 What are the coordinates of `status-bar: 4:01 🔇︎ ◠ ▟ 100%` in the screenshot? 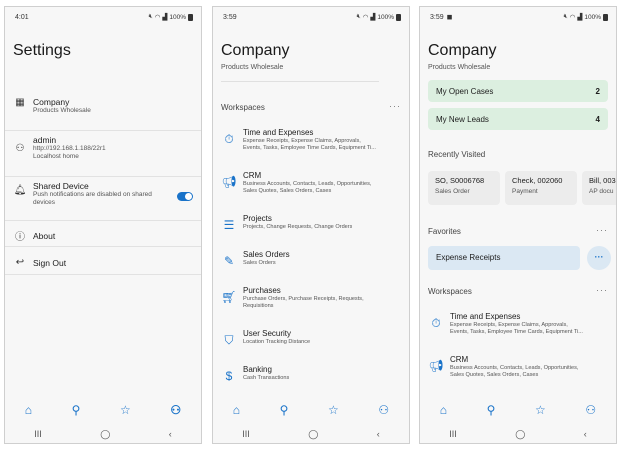 It's located at (103, 17).